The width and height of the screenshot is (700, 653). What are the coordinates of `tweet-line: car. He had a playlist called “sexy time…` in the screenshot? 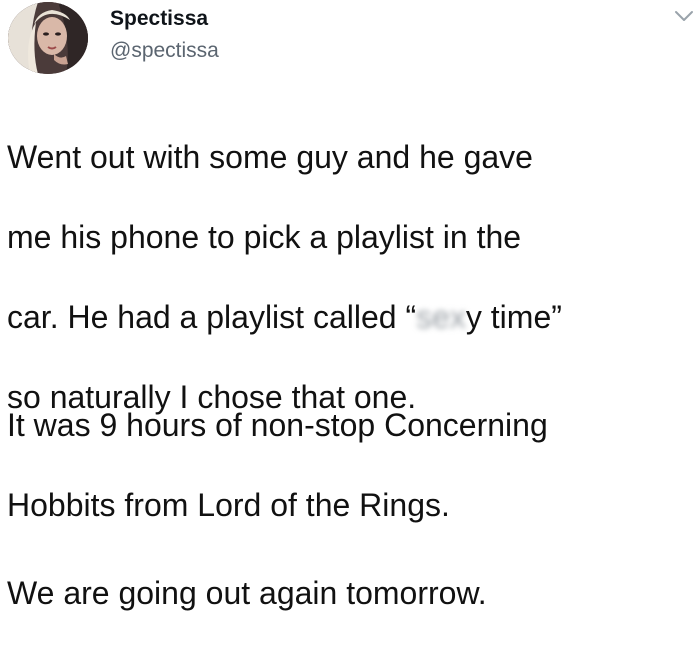 It's located at (352, 317).